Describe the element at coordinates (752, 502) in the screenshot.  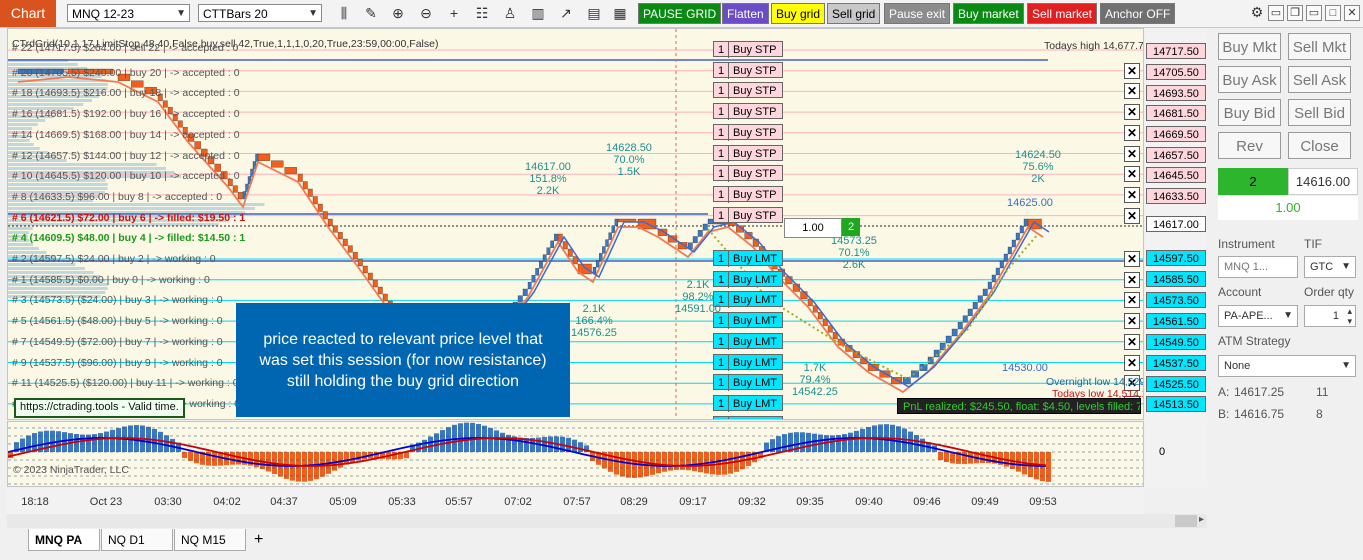
I see `time-label: 09:32` at that location.